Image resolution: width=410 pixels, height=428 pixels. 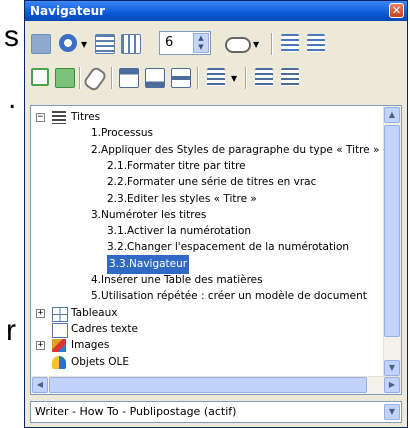 What do you see at coordinates (290, 77) in the screenshot?
I see `demote-level-icon` at bounding box center [290, 77].